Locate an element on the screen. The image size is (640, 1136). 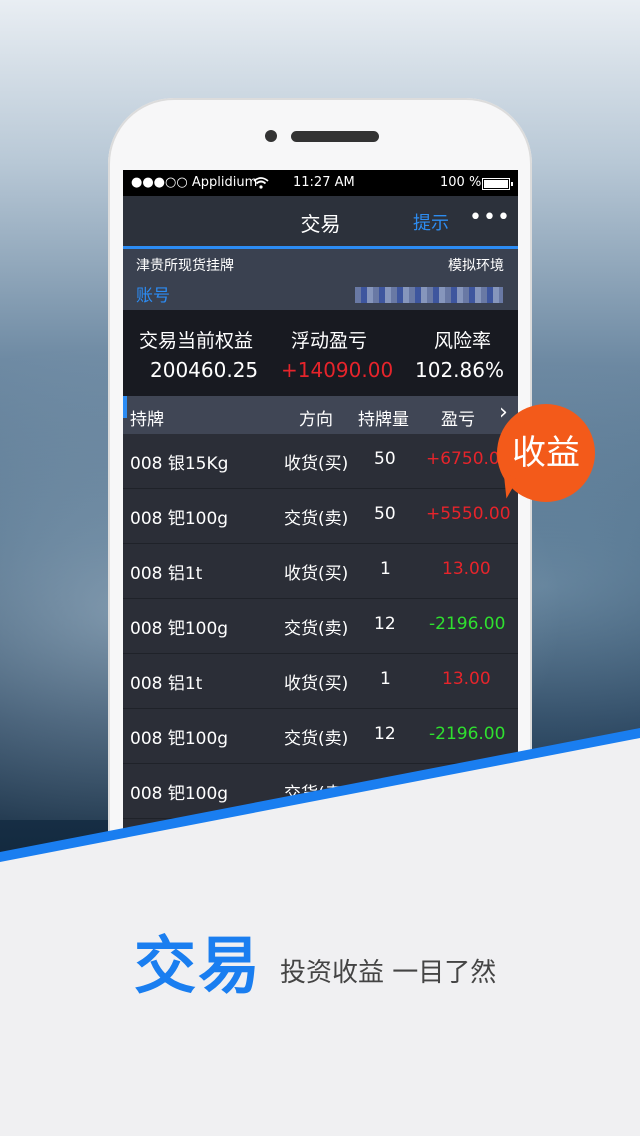
caption-title: 交易 is located at coordinates (198, 965).